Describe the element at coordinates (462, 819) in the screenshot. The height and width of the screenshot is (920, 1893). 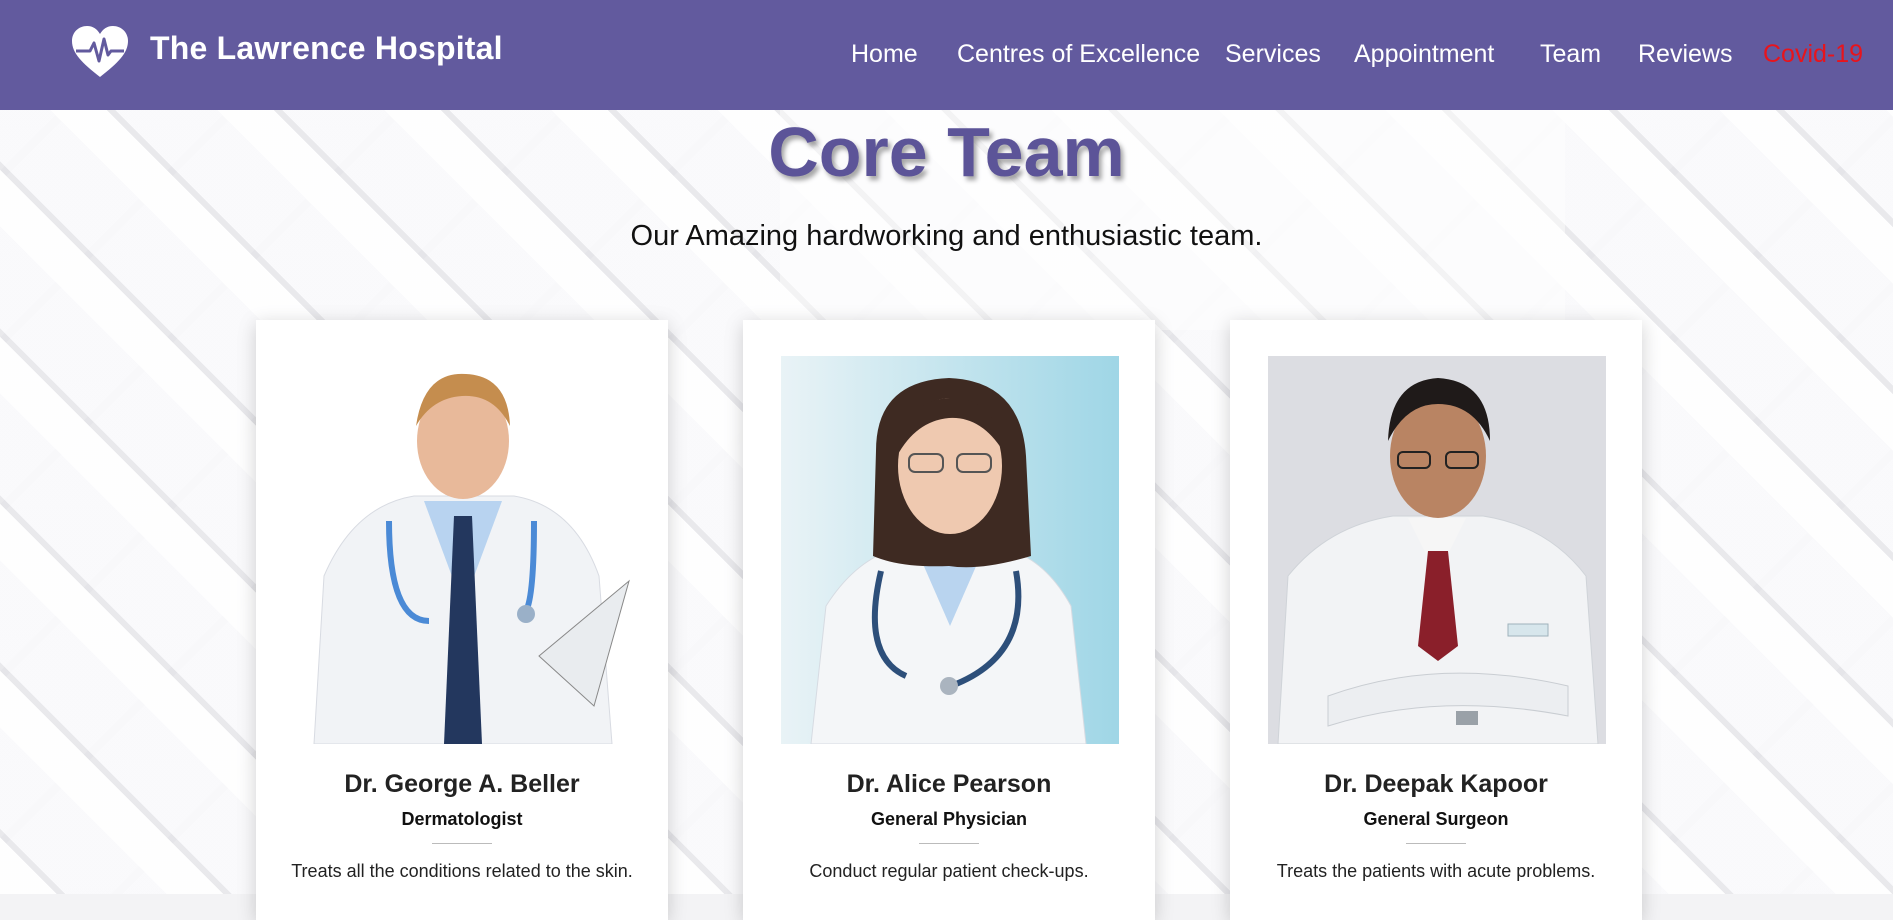
I see `doctor-role: Dermatologist` at that location.